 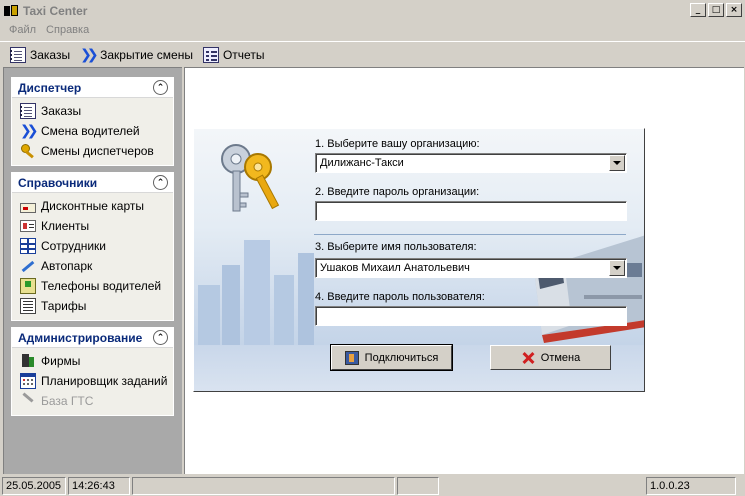 What do you see at coordinates (28, 207) in the screenshot?
I see `card-icon` at bounding box center [28, 207].